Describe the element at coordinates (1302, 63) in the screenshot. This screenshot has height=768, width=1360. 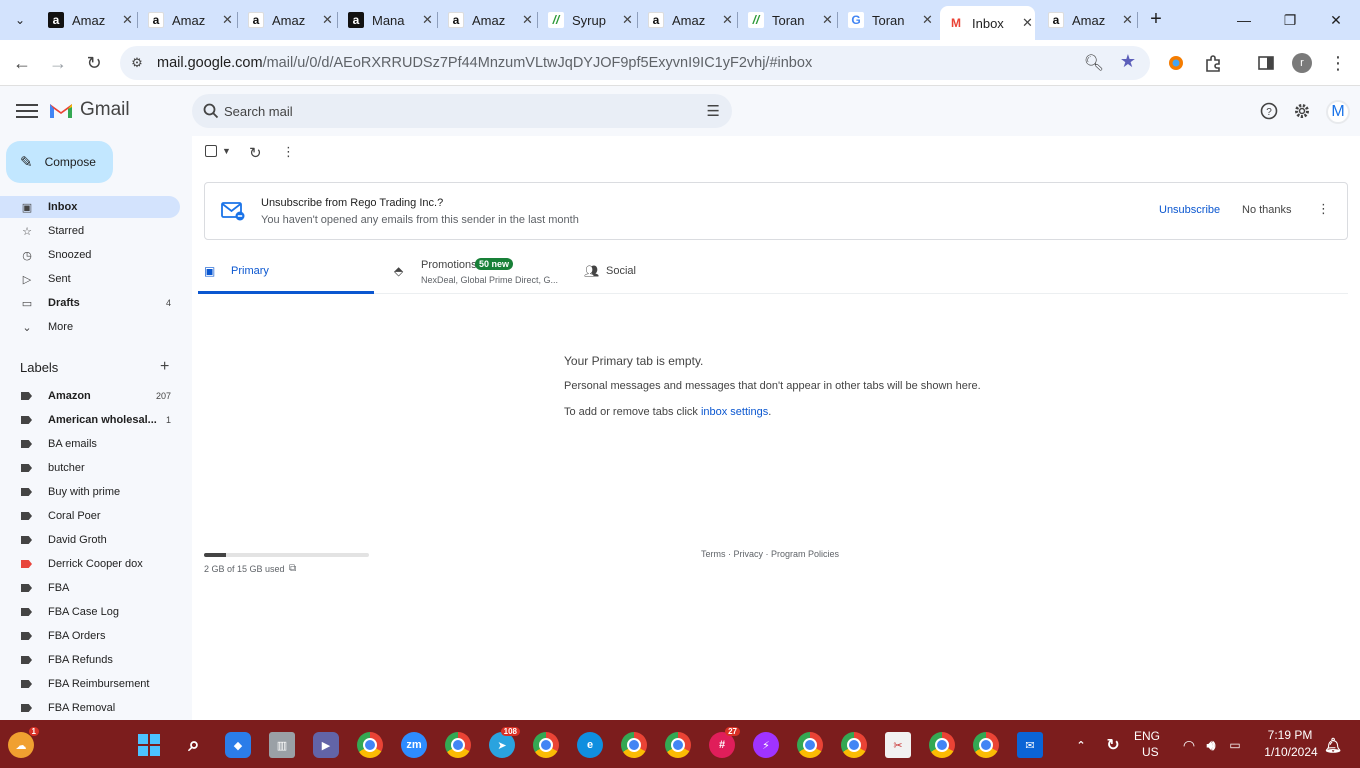
I see `profile-avatar: r` at that location.